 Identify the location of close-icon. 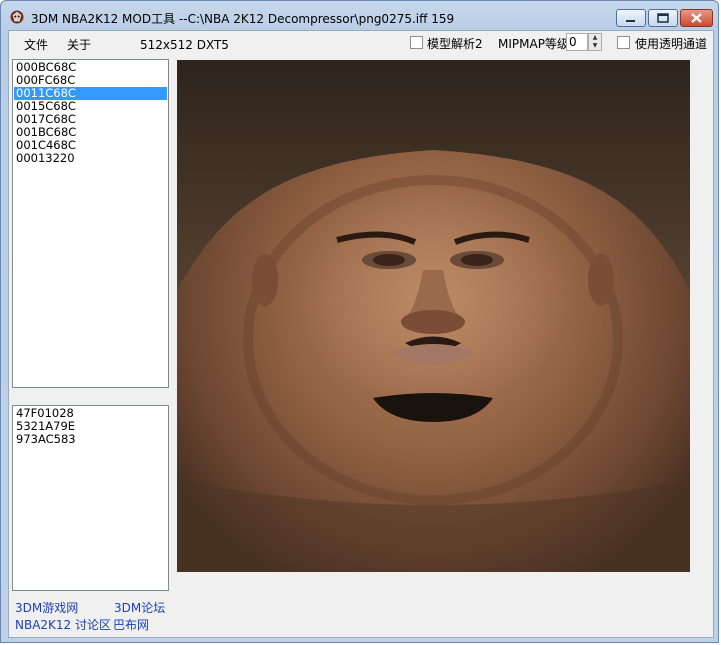
(696, 18).